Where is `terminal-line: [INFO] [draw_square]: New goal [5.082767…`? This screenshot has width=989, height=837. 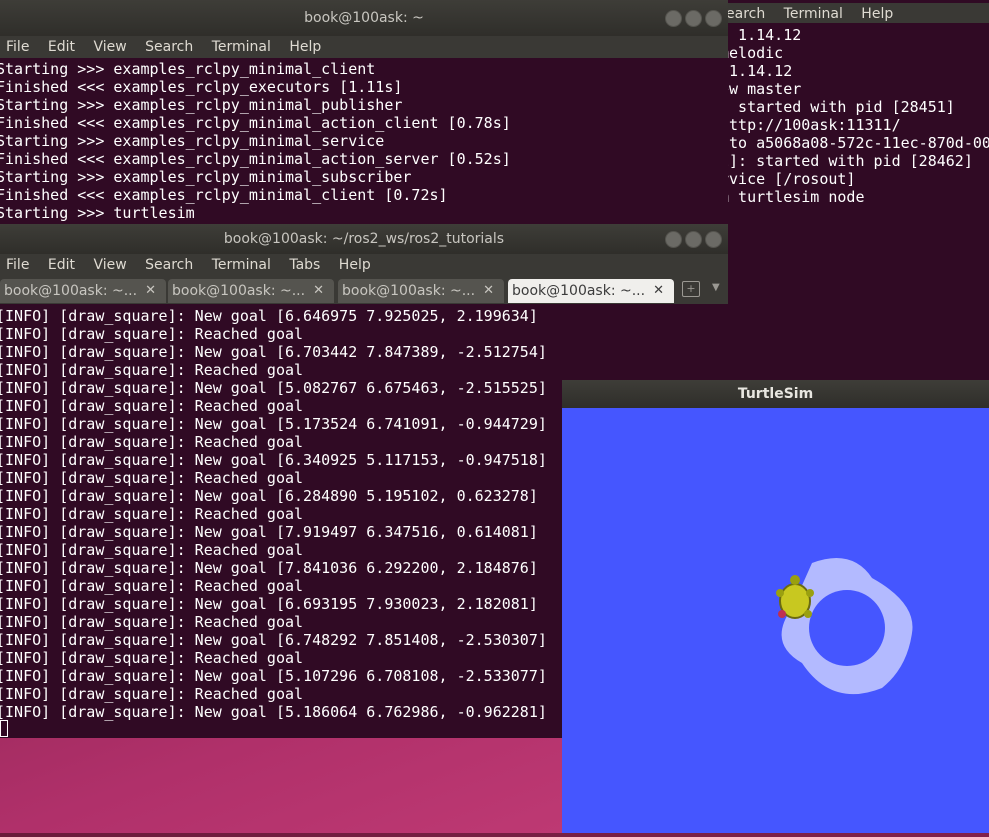 terminal-line: [INFO] [draw_square]: New goal [5.082767… is located at coordinates (273, 388).